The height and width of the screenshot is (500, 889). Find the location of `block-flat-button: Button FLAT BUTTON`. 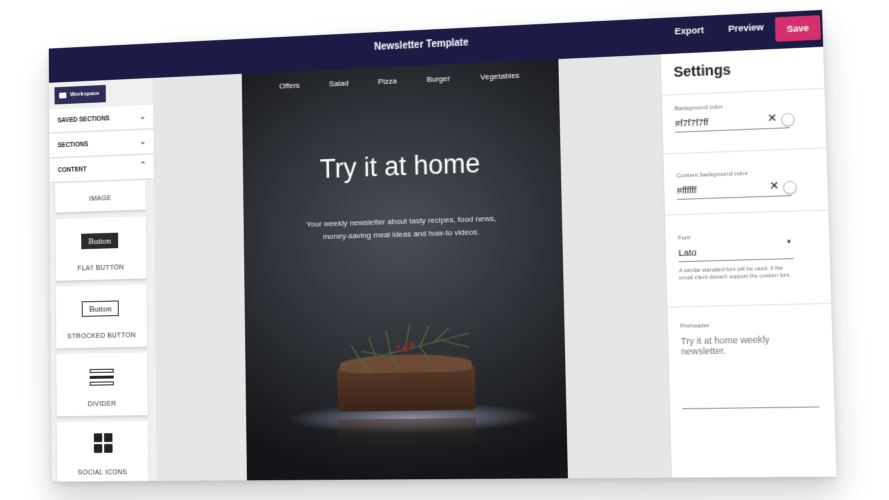

block-flat-button: Button FLAT BUTTON is located at coordinates (101, 249).